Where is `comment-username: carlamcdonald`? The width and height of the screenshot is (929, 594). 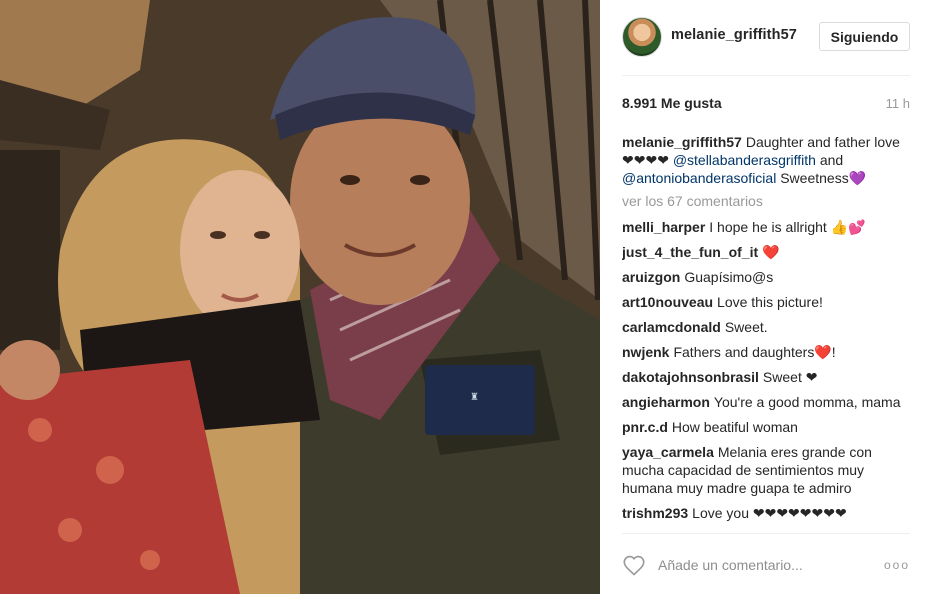 comment-username: carlamcdonald is located at coordinates (671, 327).